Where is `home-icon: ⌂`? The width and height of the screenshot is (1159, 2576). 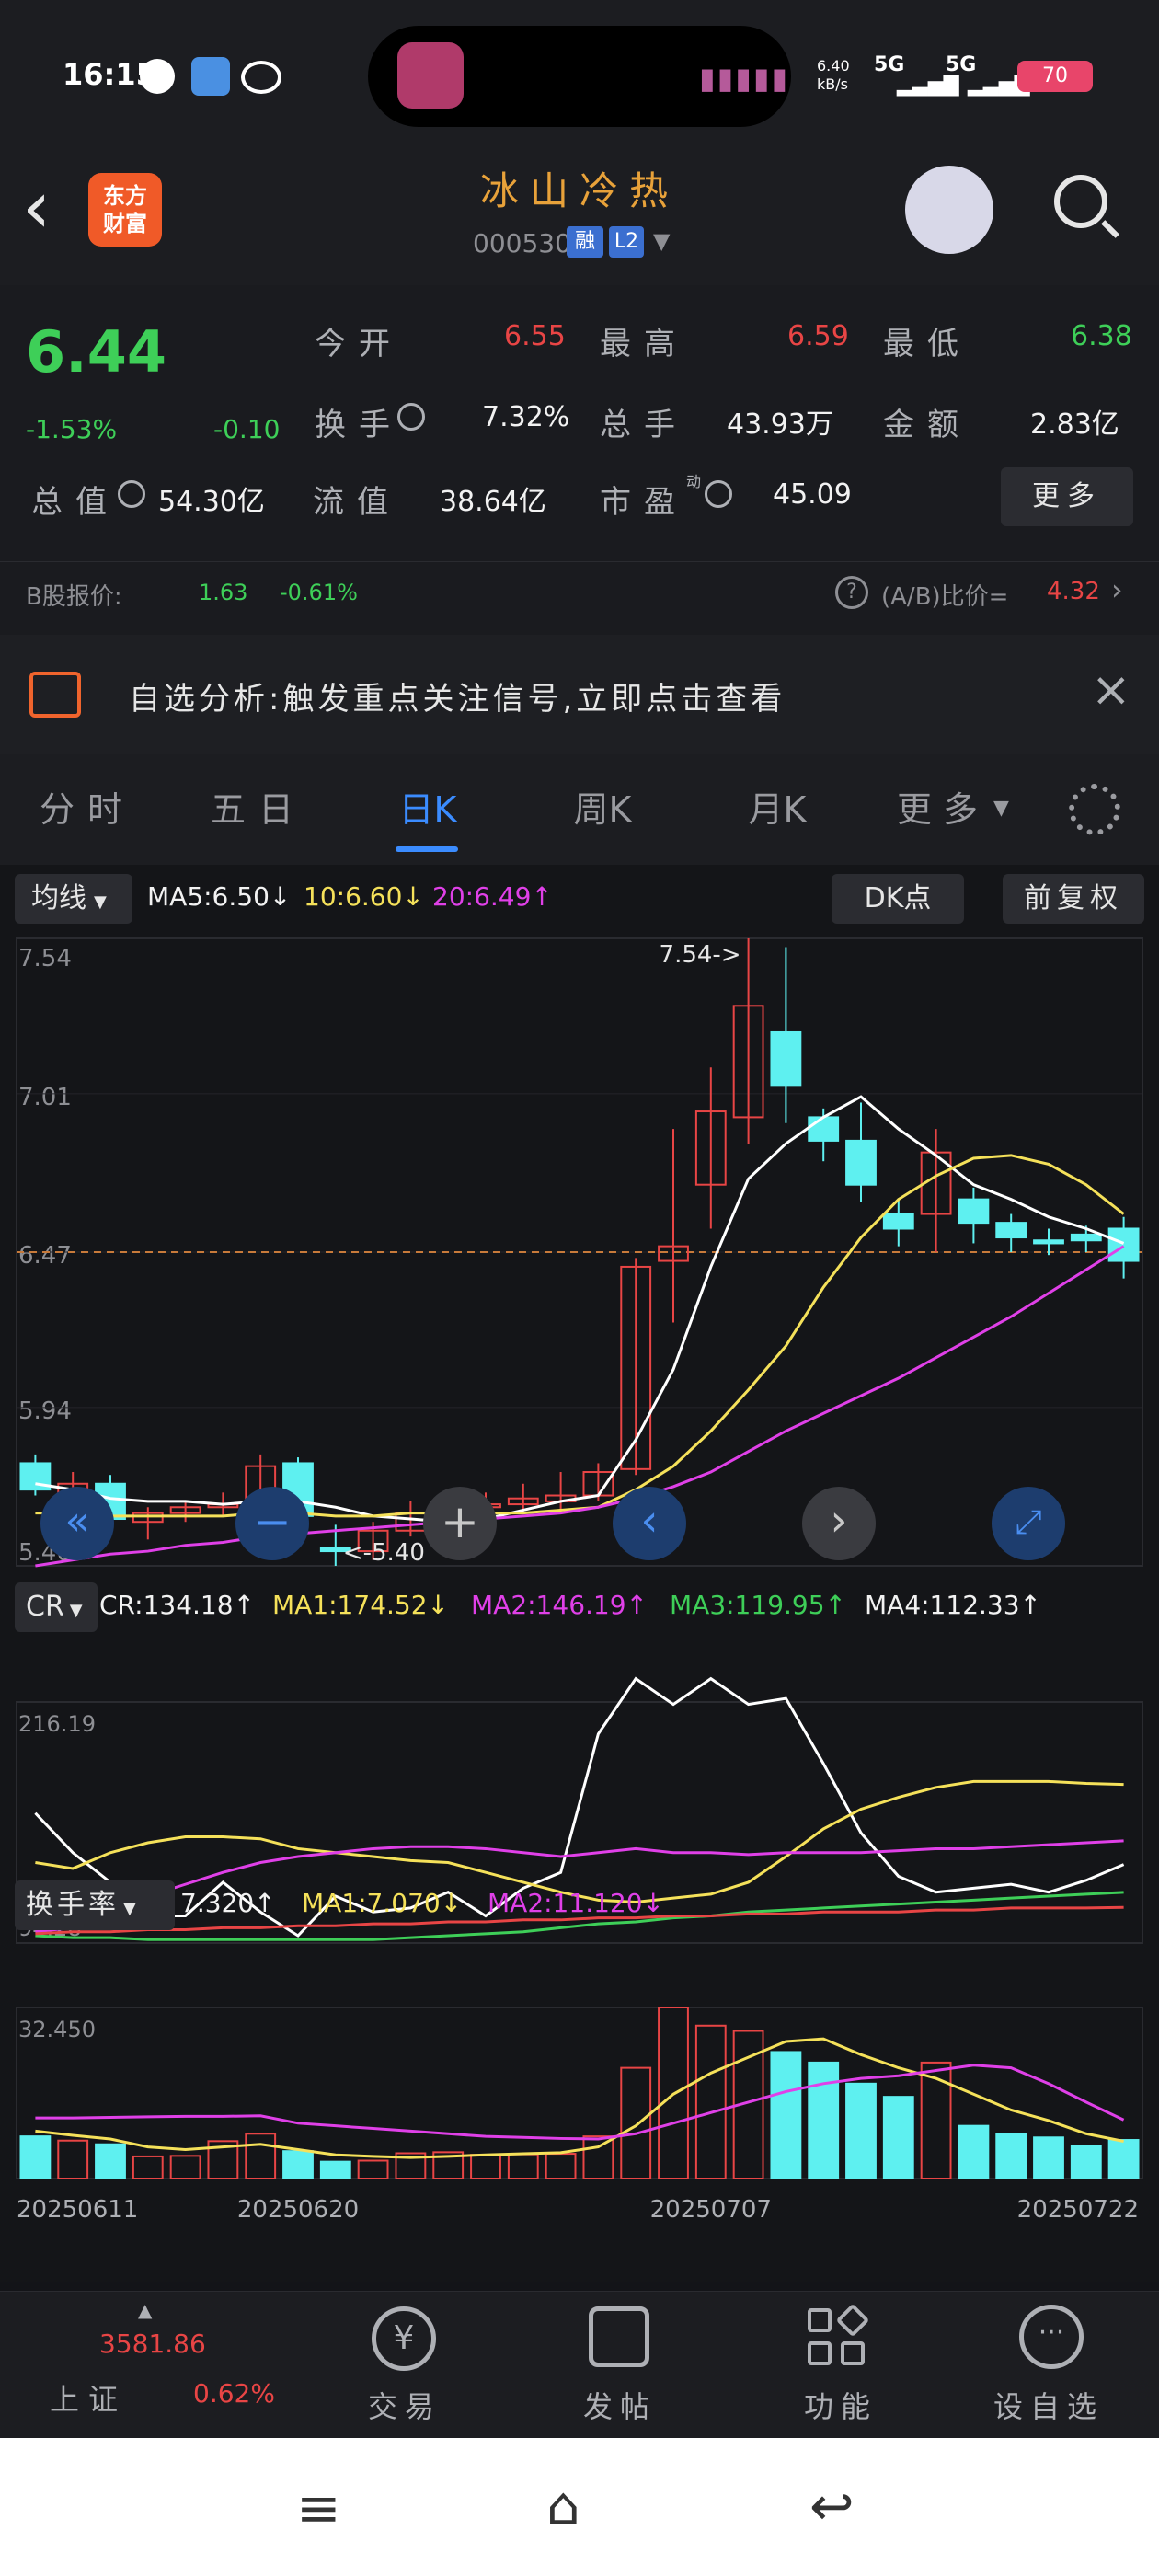
home-icon: ⌂ is located at coordinates (563, 2506).